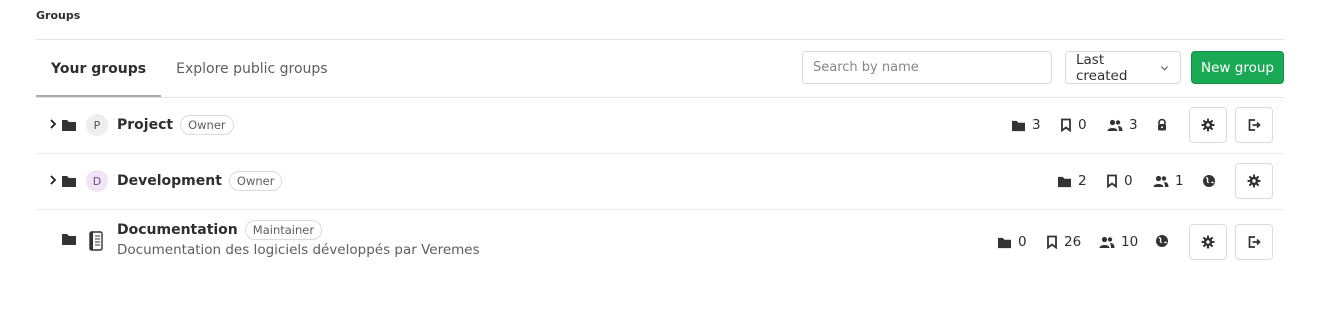 The height and width of the screenshot is (316, 1339). I want to click on members-count-value: 10, so click(1130, 242).